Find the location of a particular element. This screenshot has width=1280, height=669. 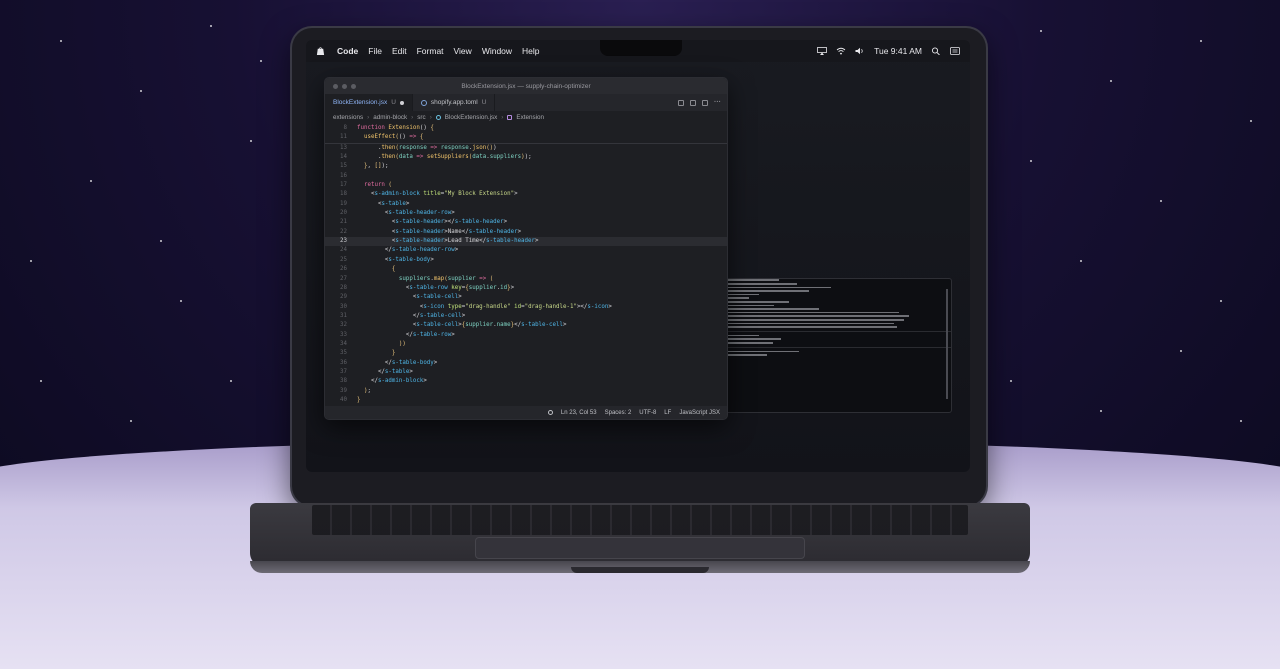

code-line: 16 is located at coordinates (526, 176).